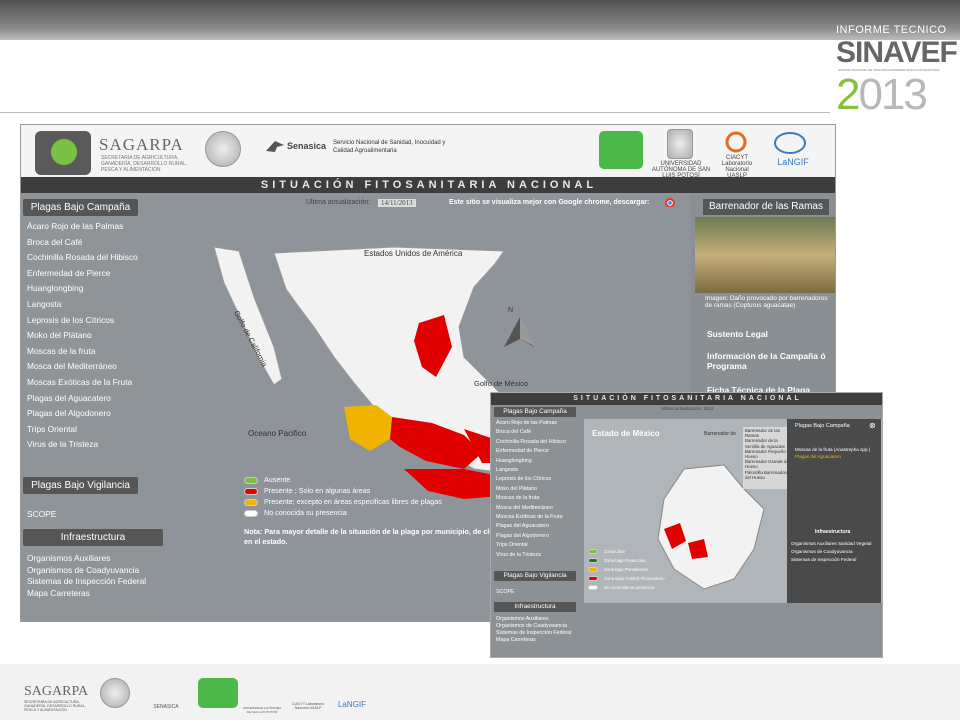 The width and height of the screenshot is (960, 720). What do you see at coordinates (59, 335) in the screenshot?
I see `sidebar-item: Moko del Plátano` at bounding box center [59, 335].